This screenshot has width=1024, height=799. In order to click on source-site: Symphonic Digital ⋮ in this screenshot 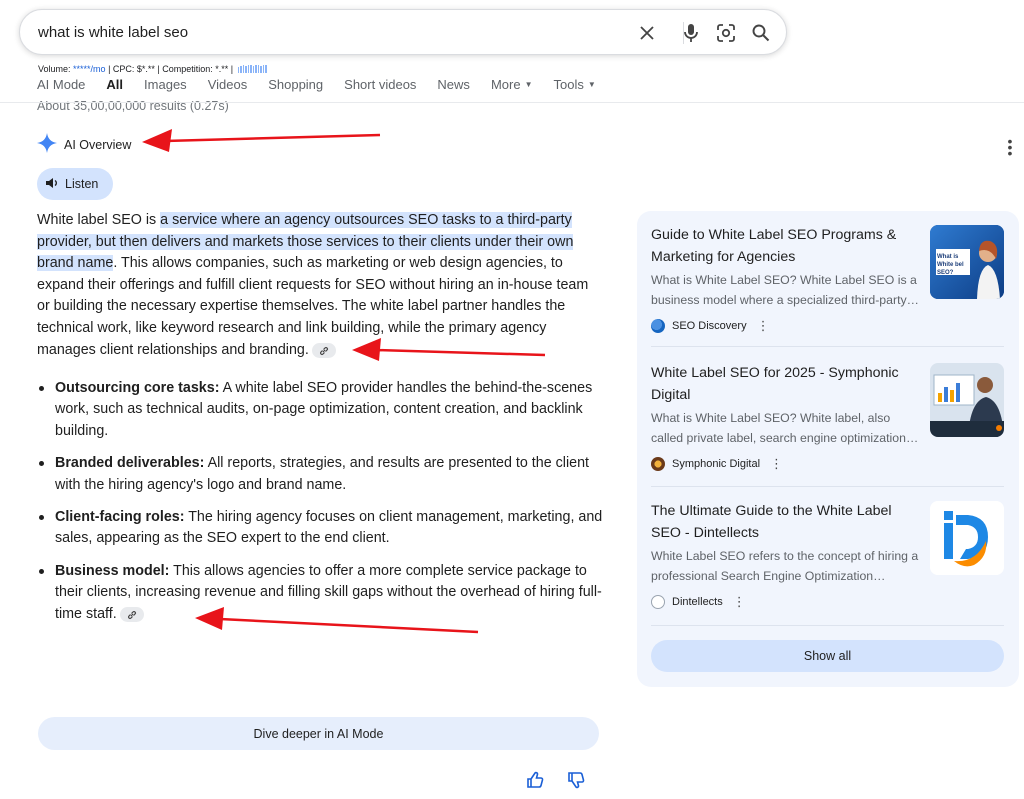, I will do `click(717, 464)`.